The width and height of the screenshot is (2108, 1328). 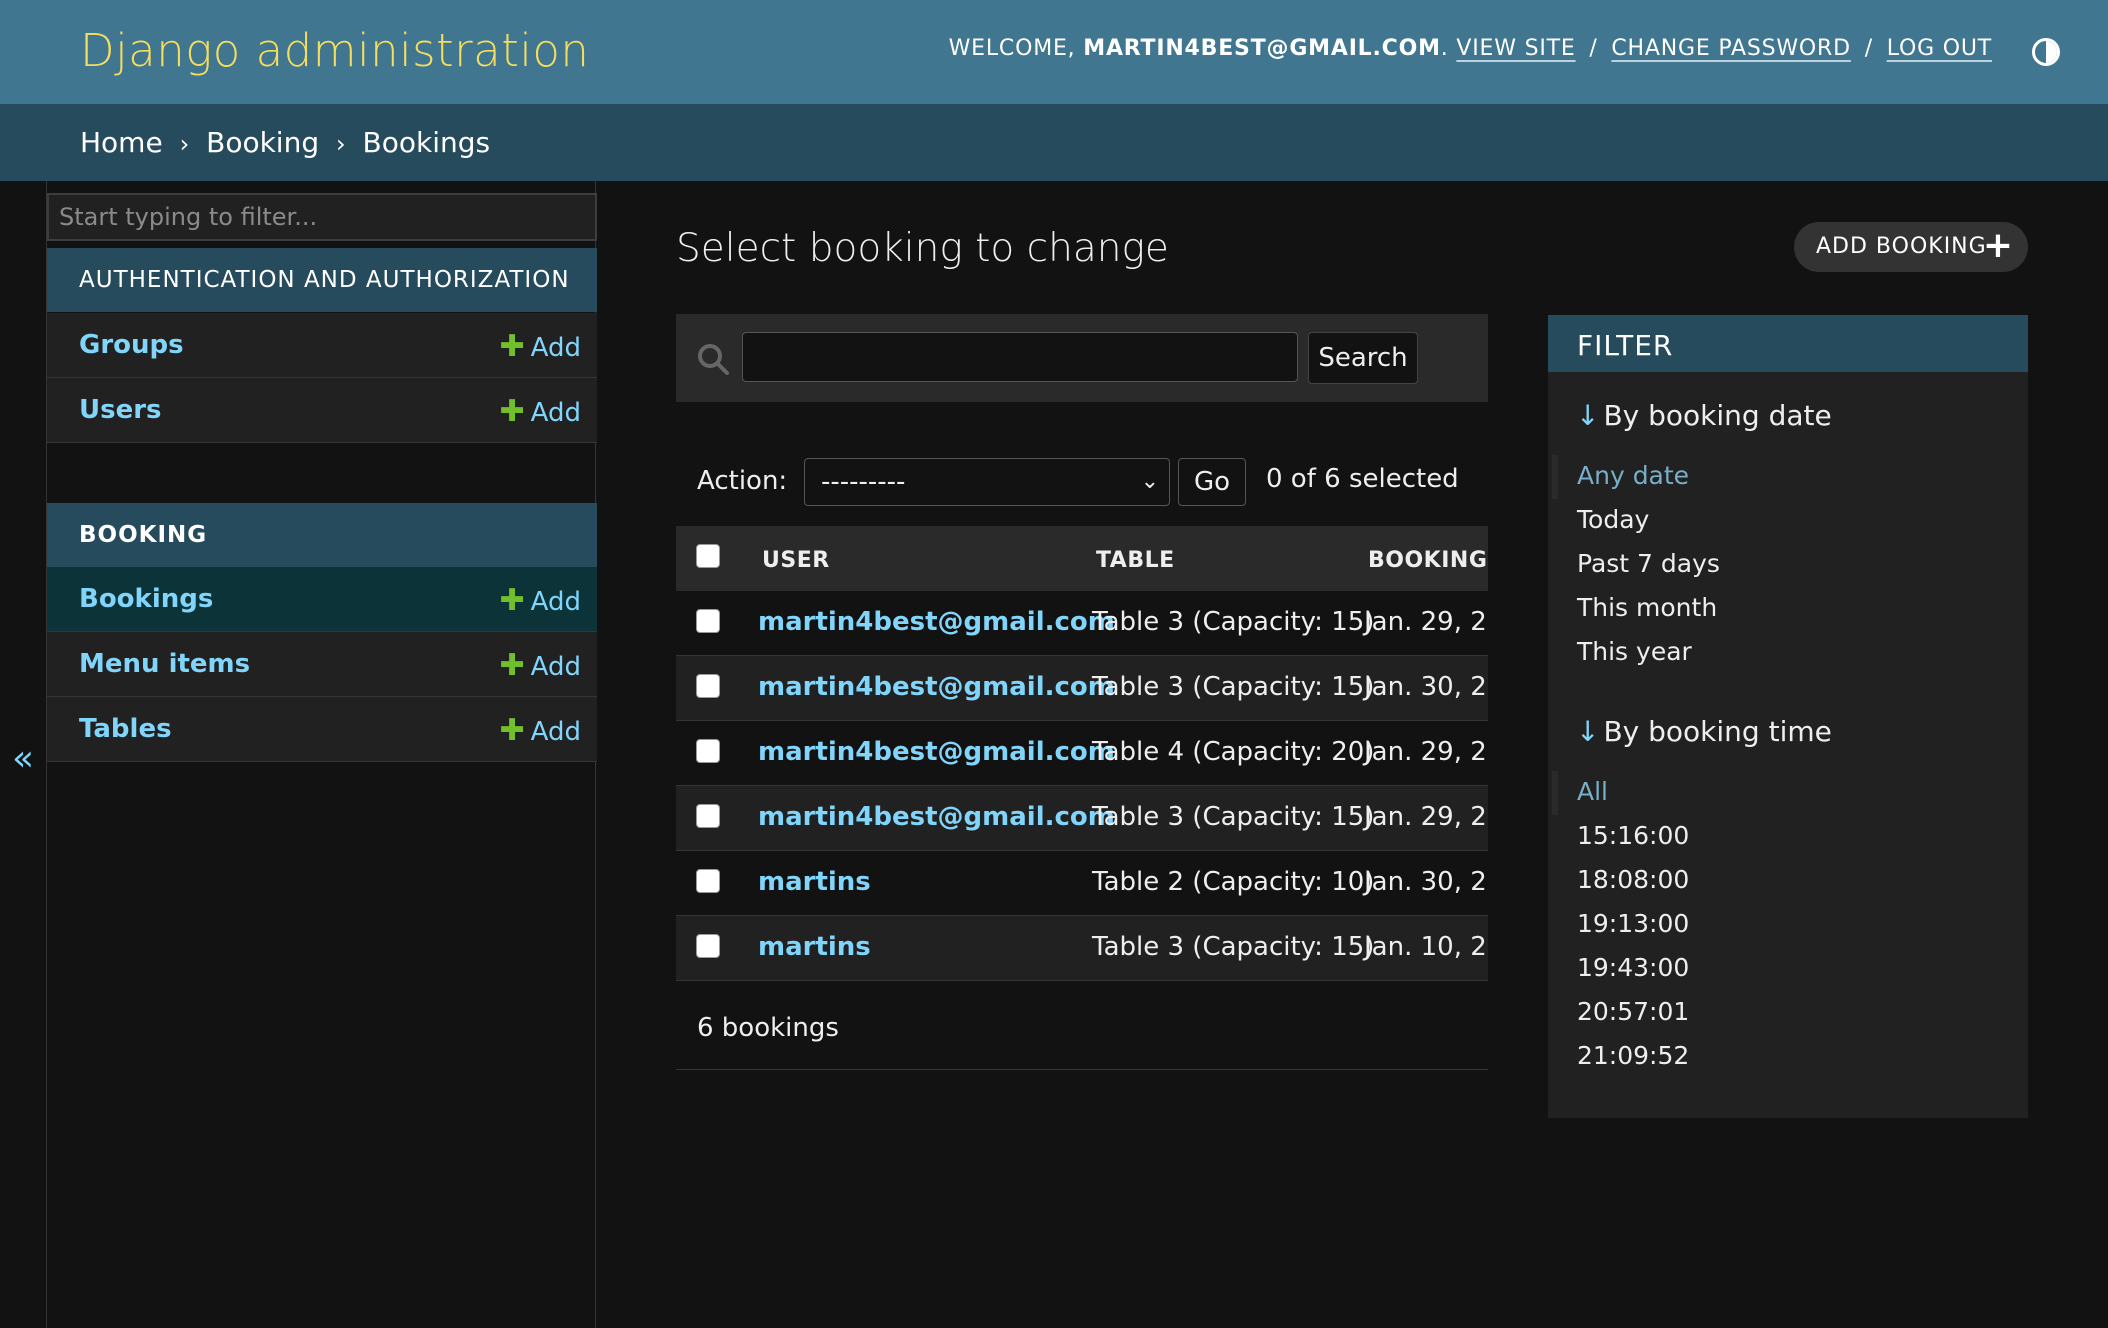 I want to click on module-caption-booking: Booking, so click(x=322, y=535).